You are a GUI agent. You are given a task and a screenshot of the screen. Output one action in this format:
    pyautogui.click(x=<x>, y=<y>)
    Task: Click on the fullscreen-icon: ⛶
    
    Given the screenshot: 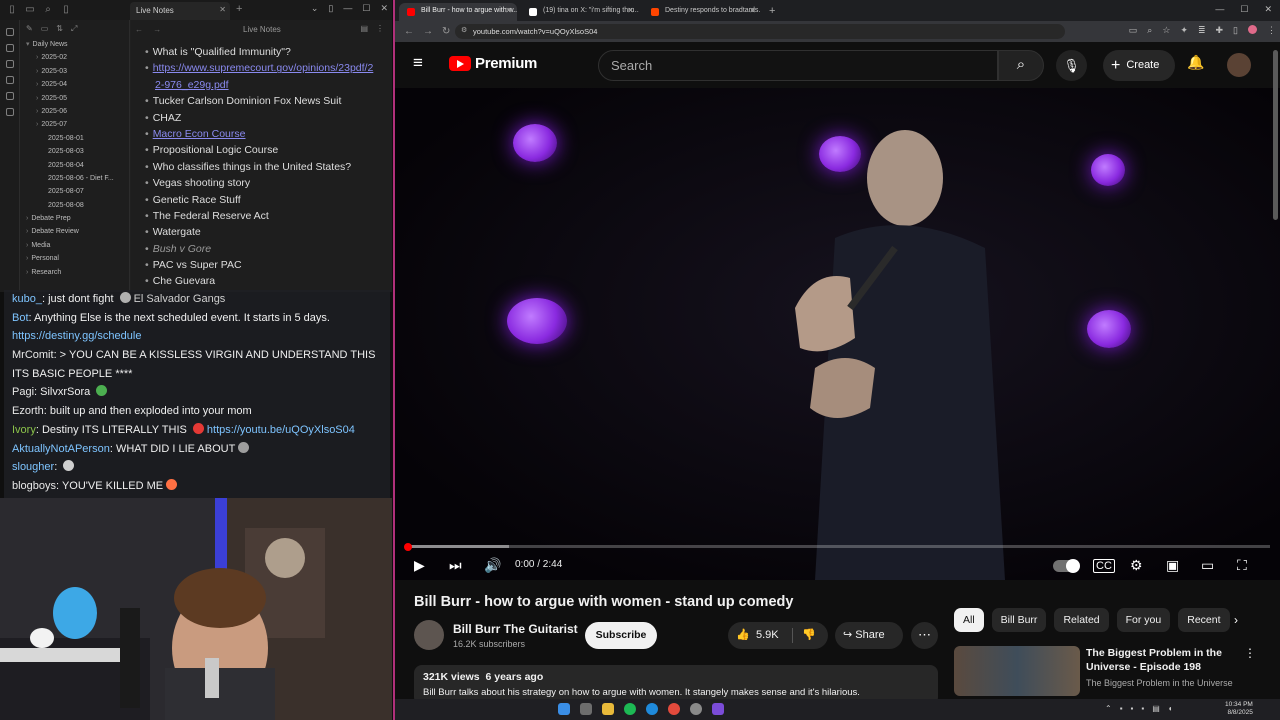 What is the action you would take?
    pyautogui.click(x=1242, y=565)
    